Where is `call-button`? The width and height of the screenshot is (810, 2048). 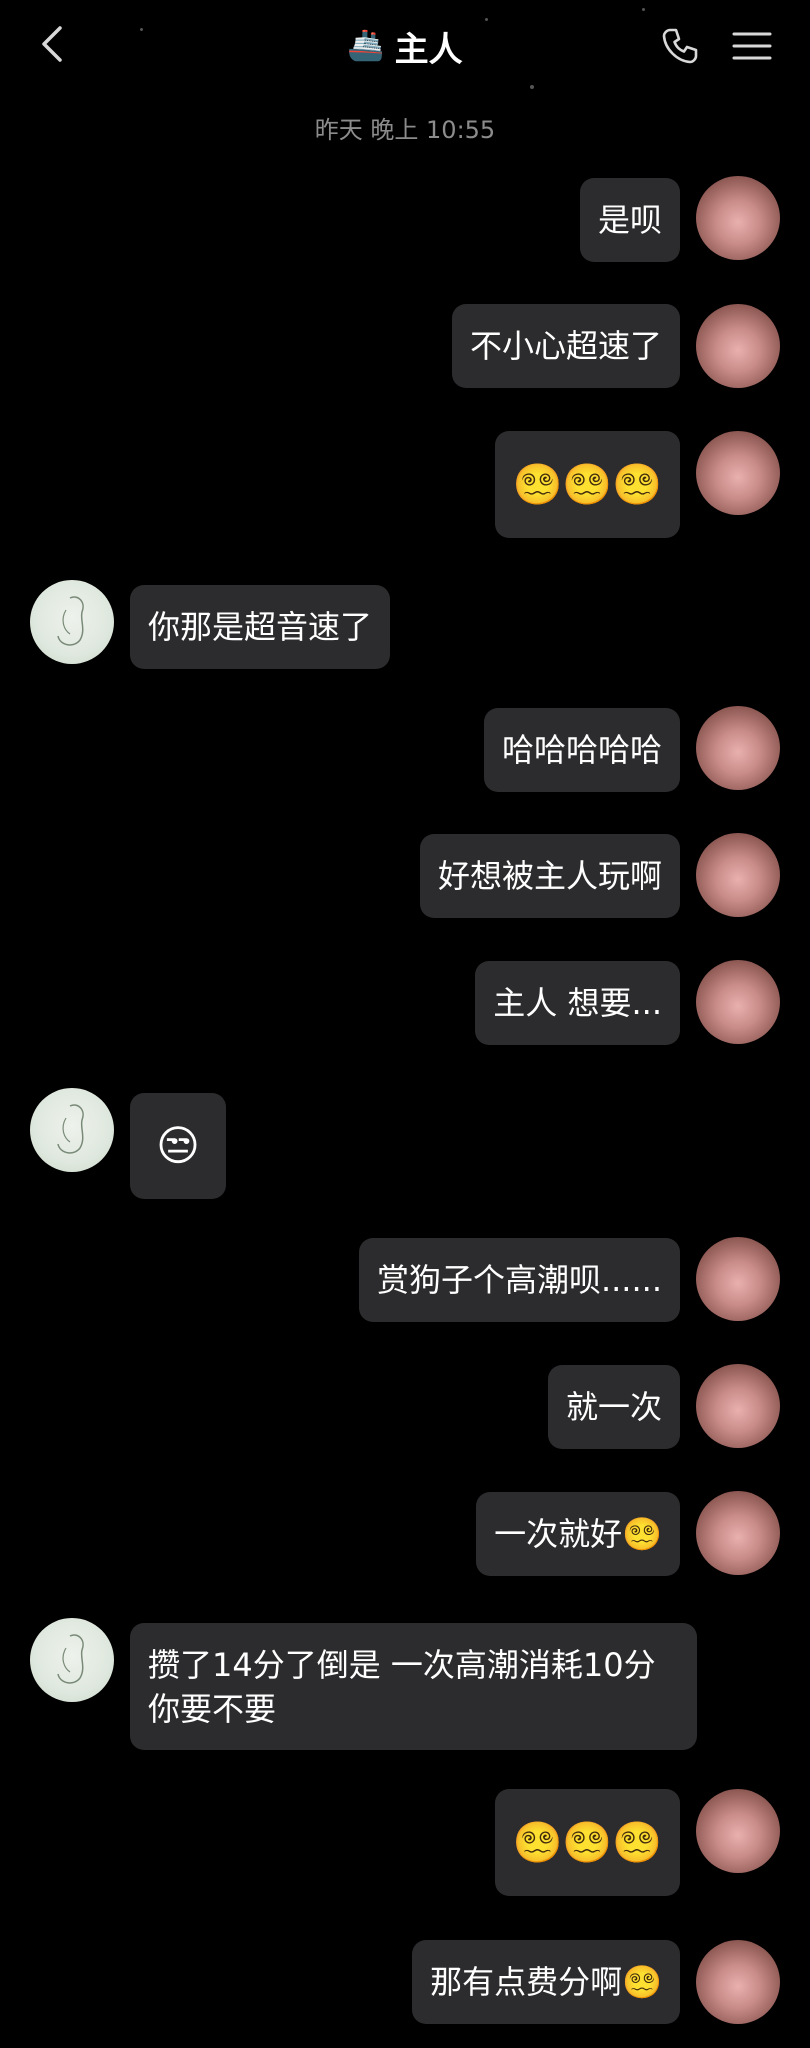 call-button is located at coordinates (680, 46).